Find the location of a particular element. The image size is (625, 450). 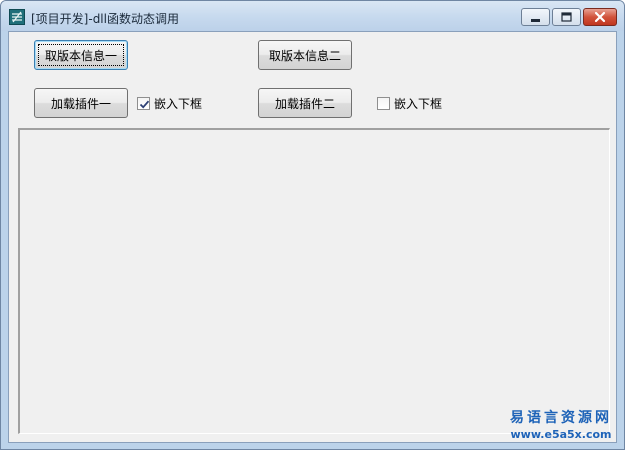

get-version-one-button: 取版本信息一 is located at coordinates (81, 55).